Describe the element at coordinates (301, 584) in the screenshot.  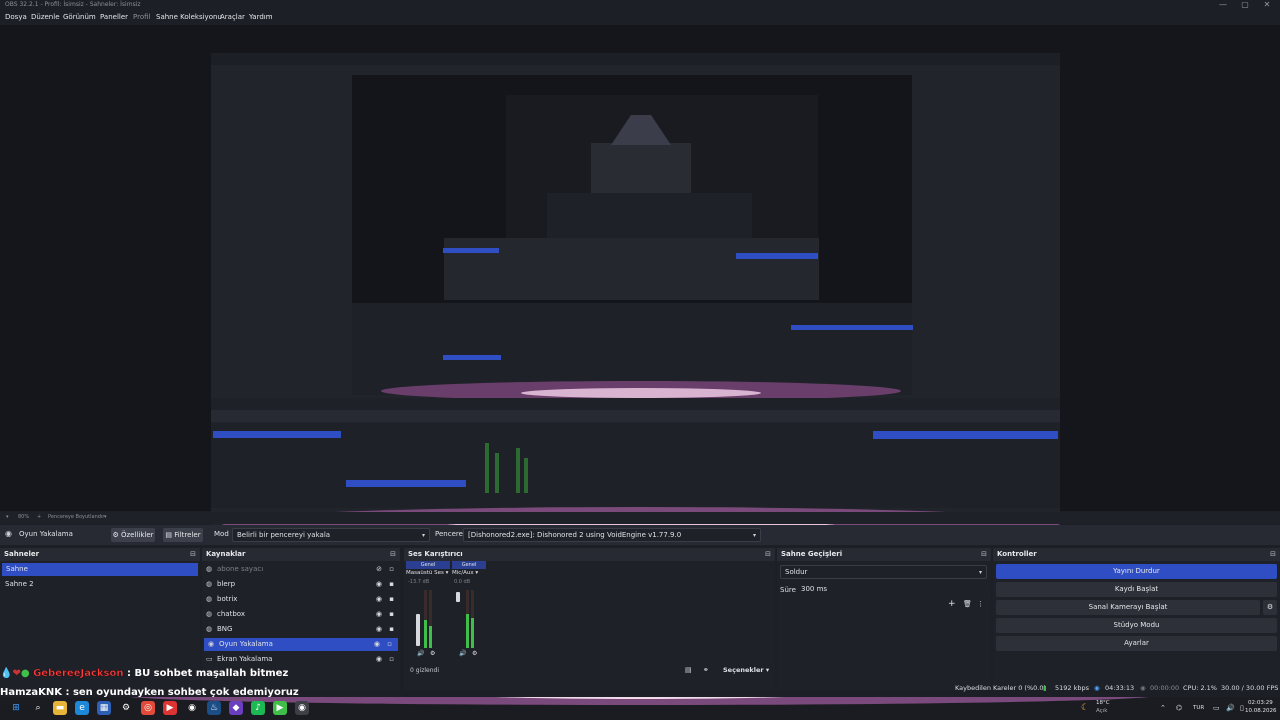
I see `source-item: ◍ blerp ◉ ▪` at that location.